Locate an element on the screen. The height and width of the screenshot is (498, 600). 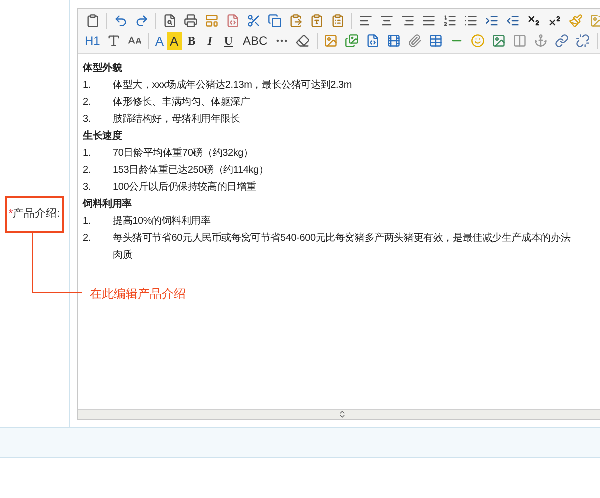
list-item-text: 100公斤以后仍保持较高的日增重 is located at coordinates (184, 187).